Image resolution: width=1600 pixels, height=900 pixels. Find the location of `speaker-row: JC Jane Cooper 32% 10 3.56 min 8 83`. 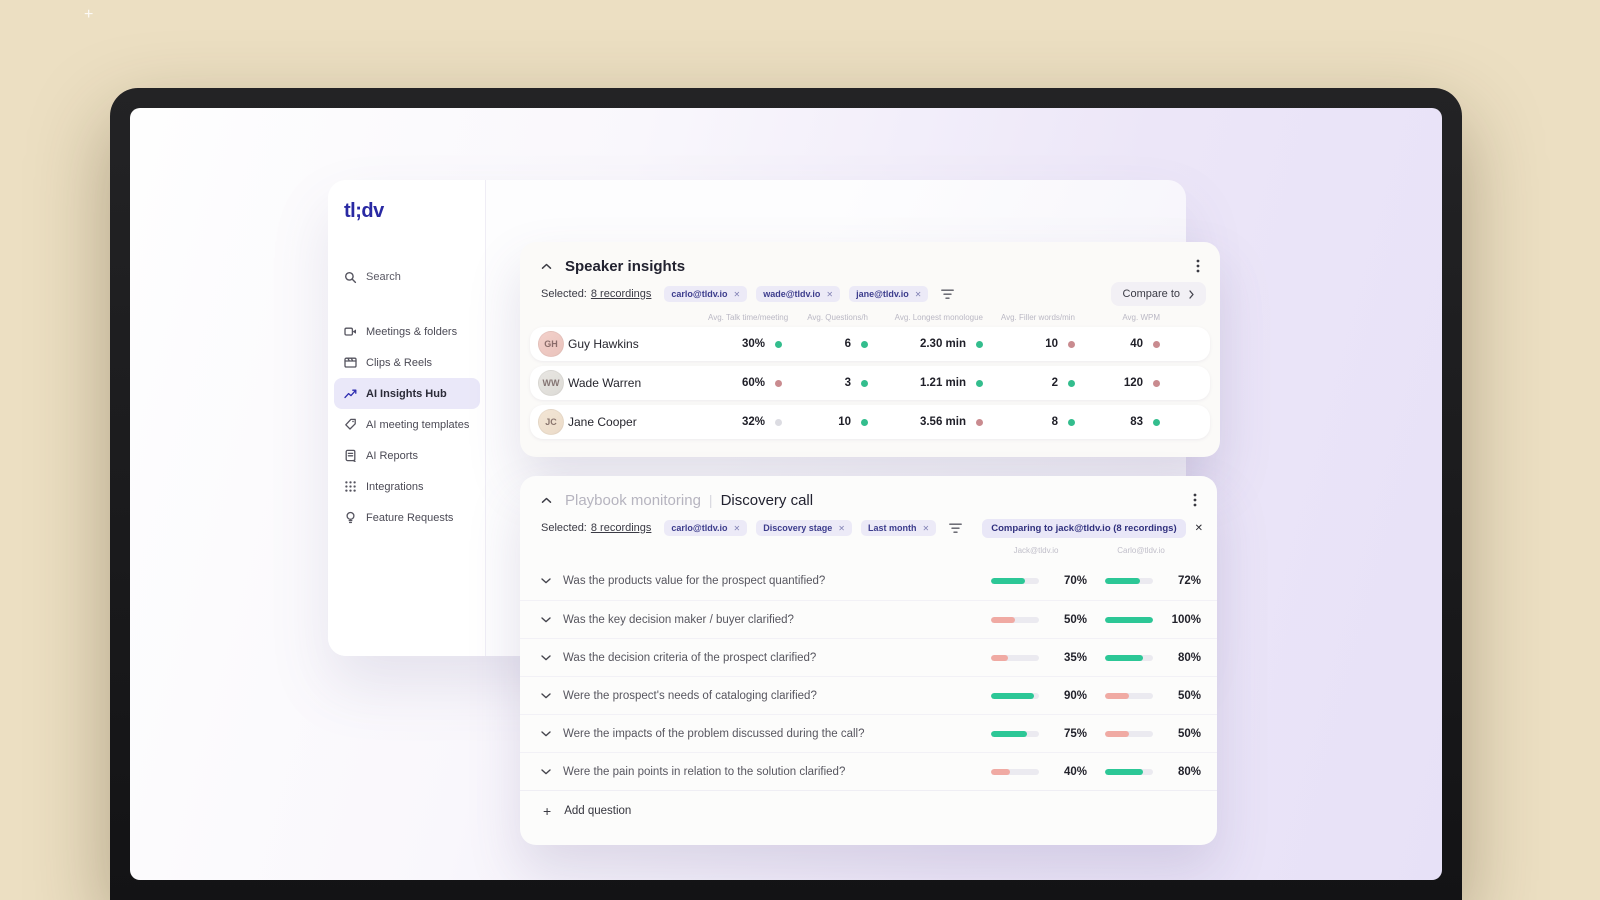

speaker-row: JC Jane Cooper 32% 10 3.56 min 8 83 is located at coordinates (870, 422).